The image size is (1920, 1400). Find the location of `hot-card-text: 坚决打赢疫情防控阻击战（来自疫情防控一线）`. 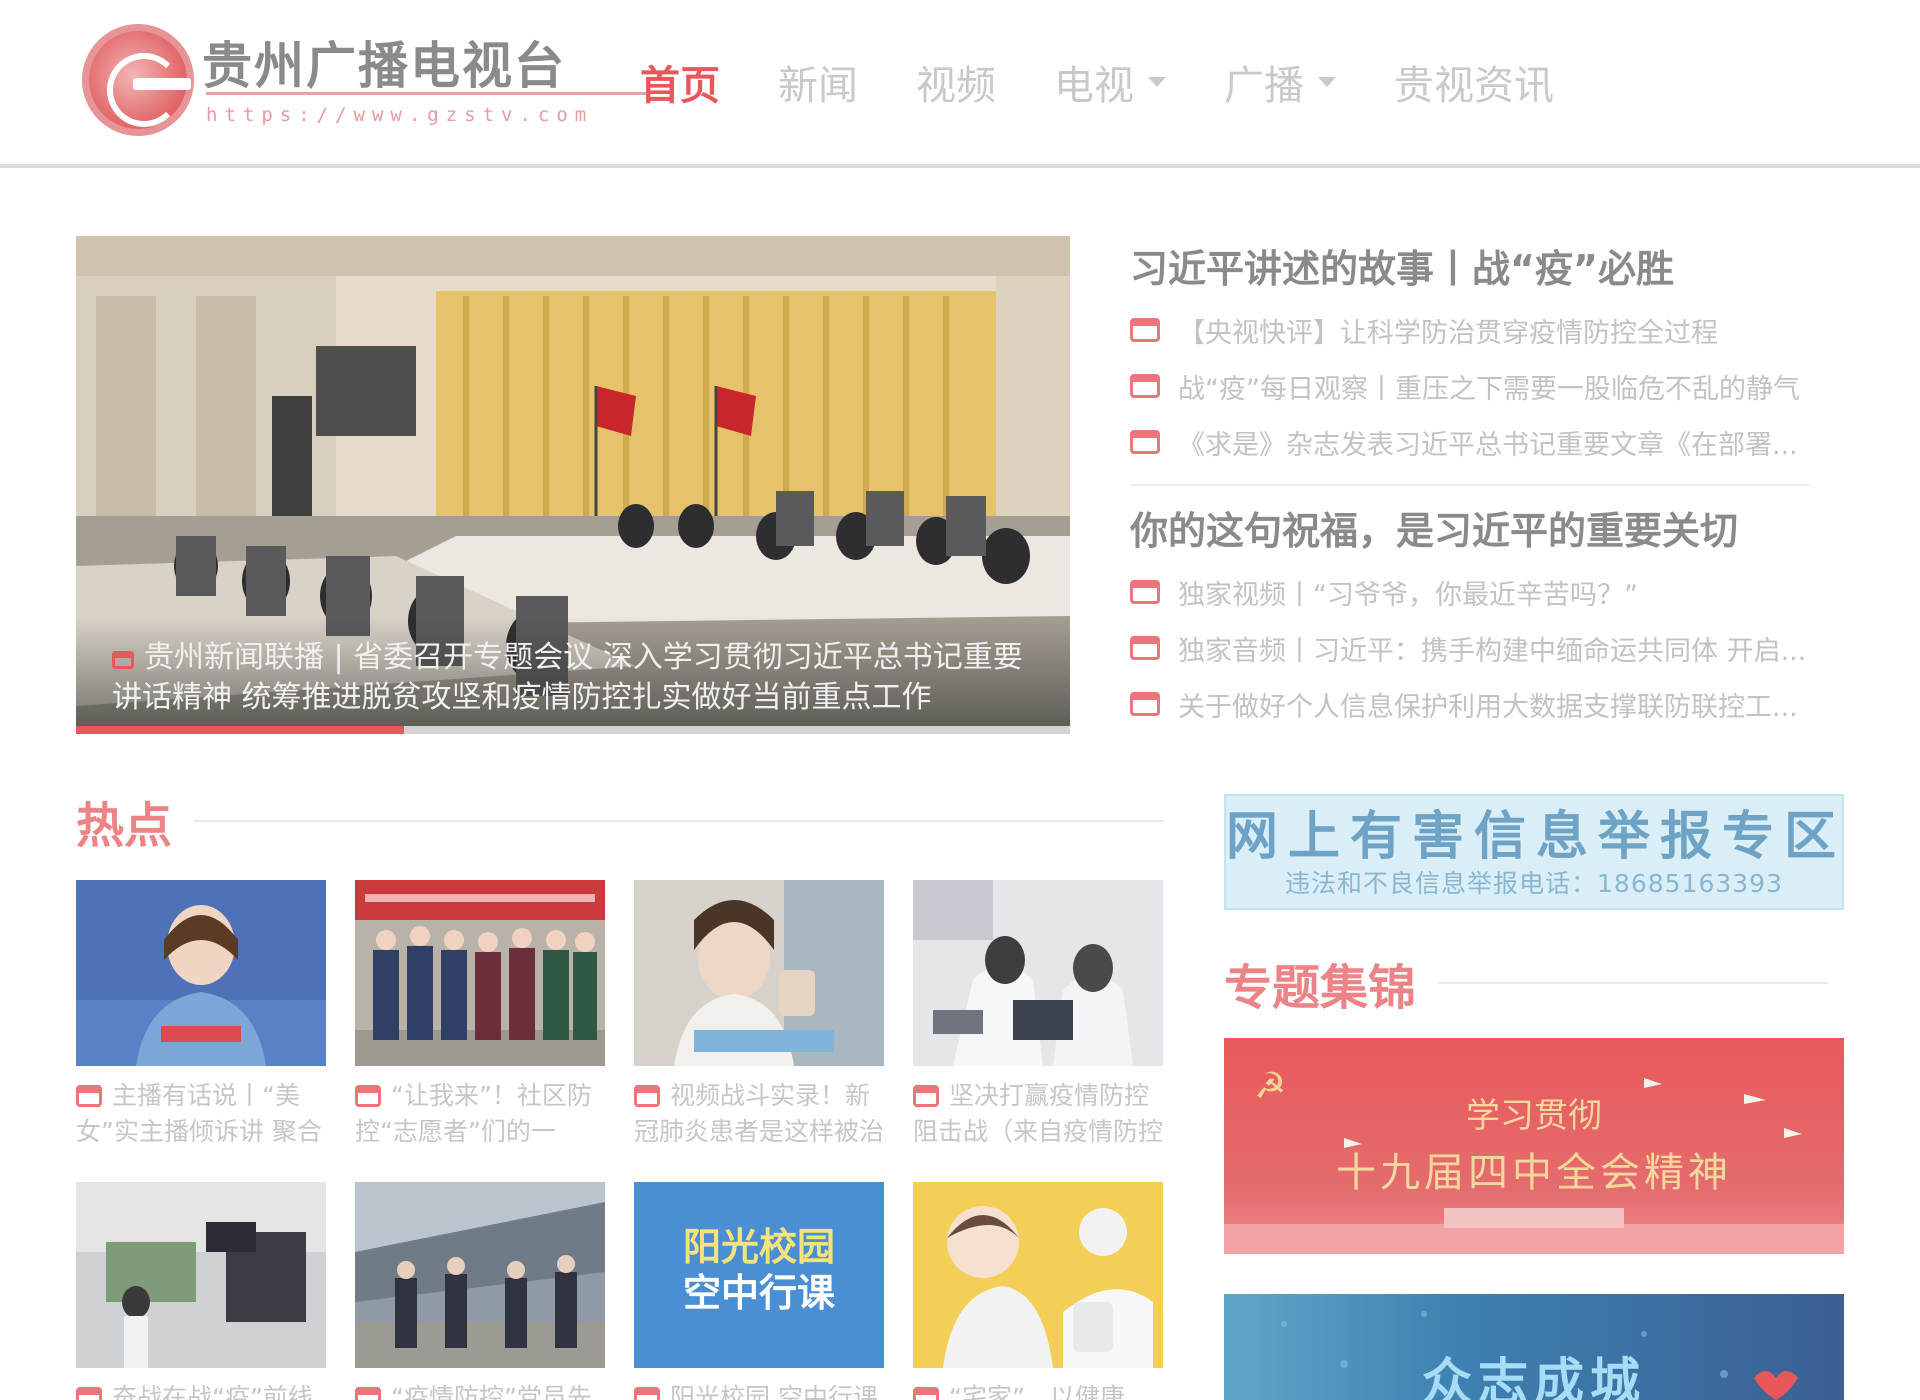

hot-card-text: 坚决打赢疫情防控阻击战（来自疫情防控一线） is located at coordinates (1038, 1113).